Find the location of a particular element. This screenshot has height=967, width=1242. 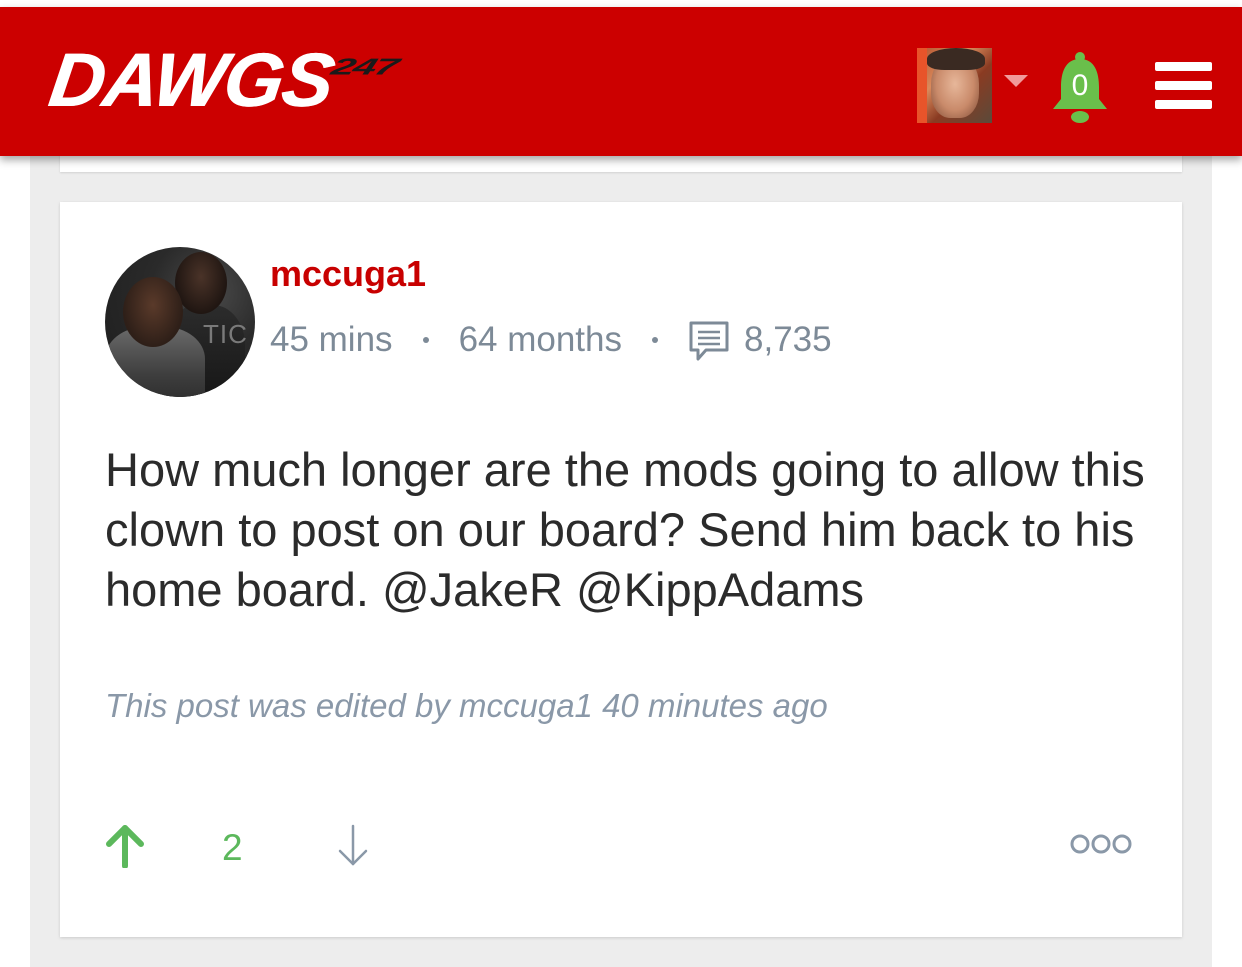

member-duration: 64 months is located at coordinates (540, 339).